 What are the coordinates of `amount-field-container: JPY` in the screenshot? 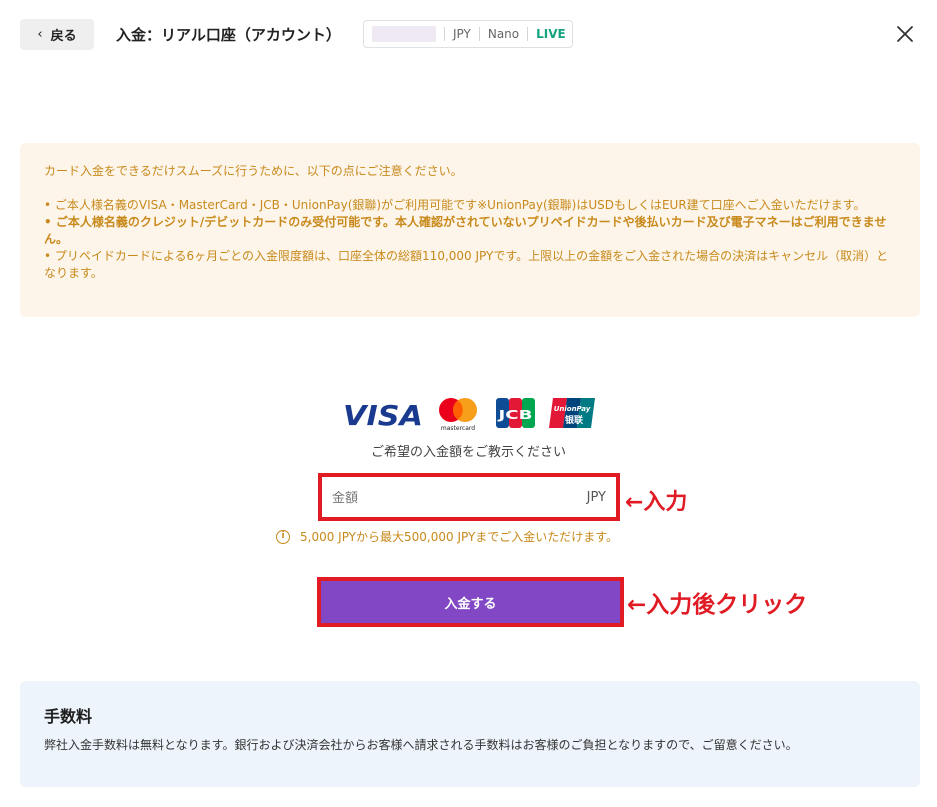 It's located at (469, 497).